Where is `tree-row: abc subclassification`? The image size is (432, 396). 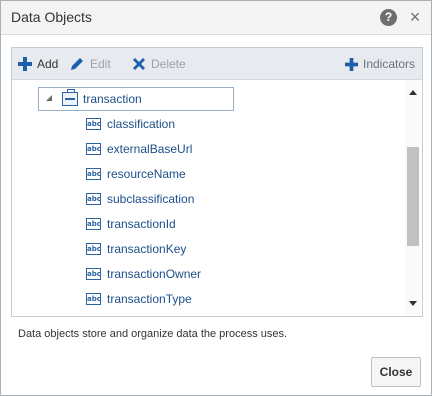
tree-row: abc subclassification is located at coordinates (208, 199).